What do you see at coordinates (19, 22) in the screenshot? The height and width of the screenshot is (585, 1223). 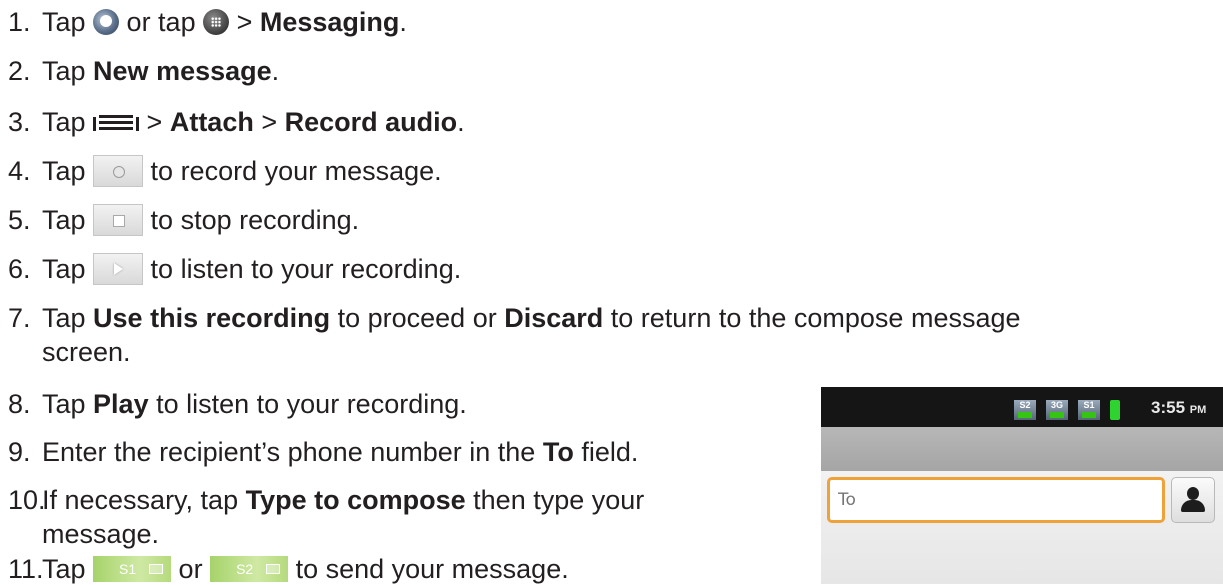 I see `step-number: 1.` at bounding box center [19, 22].